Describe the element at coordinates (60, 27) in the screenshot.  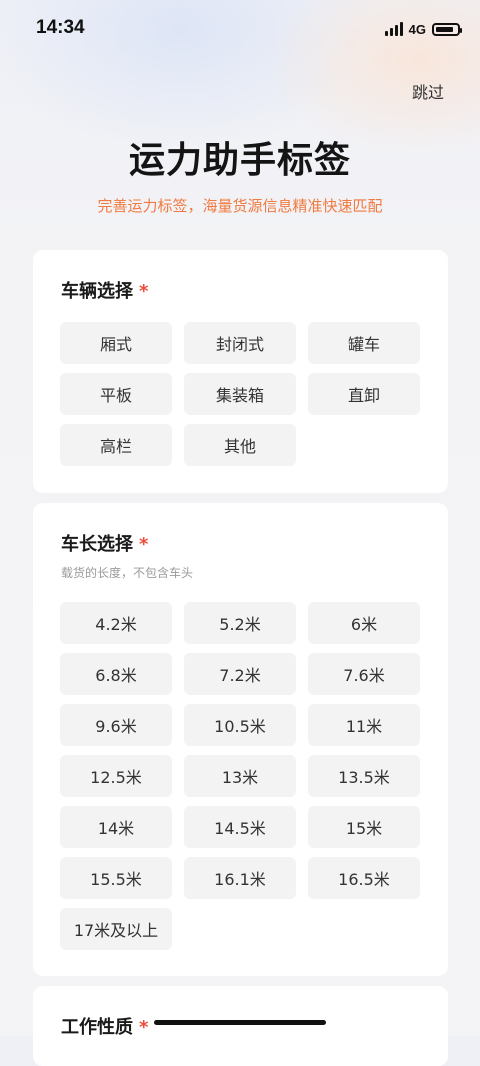
I see `status-time: 14:34` at that location.